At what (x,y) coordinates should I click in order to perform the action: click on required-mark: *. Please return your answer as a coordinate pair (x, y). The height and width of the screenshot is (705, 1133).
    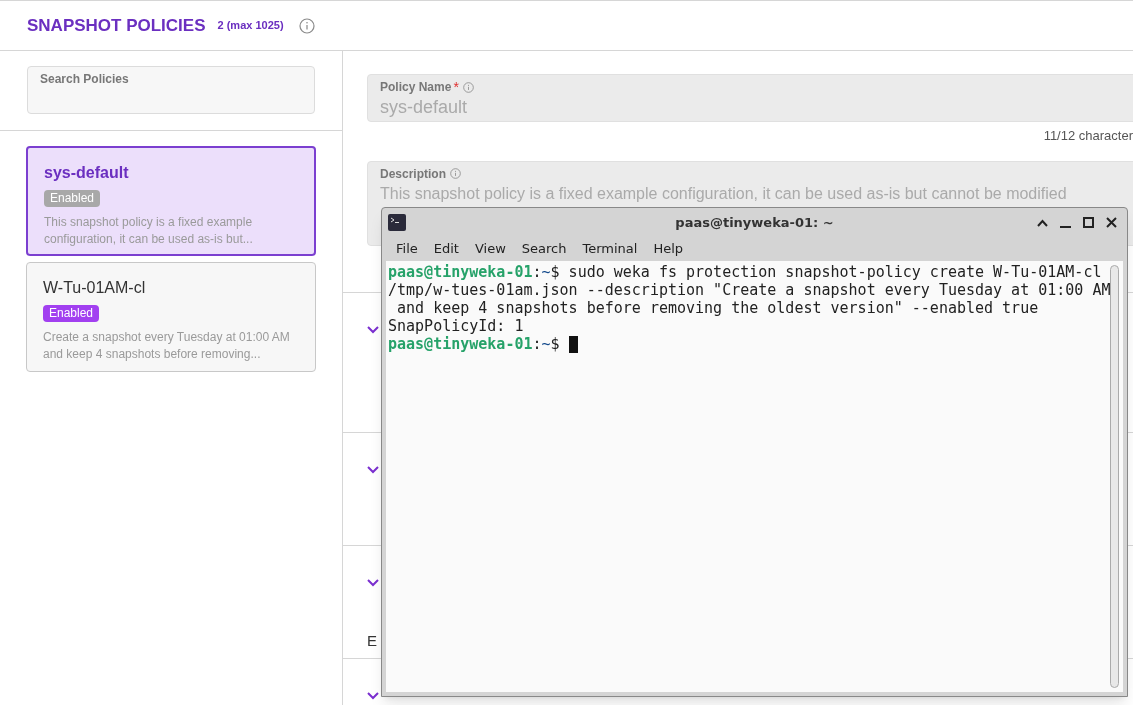
    Looking at the image, I should click on (456, 87).